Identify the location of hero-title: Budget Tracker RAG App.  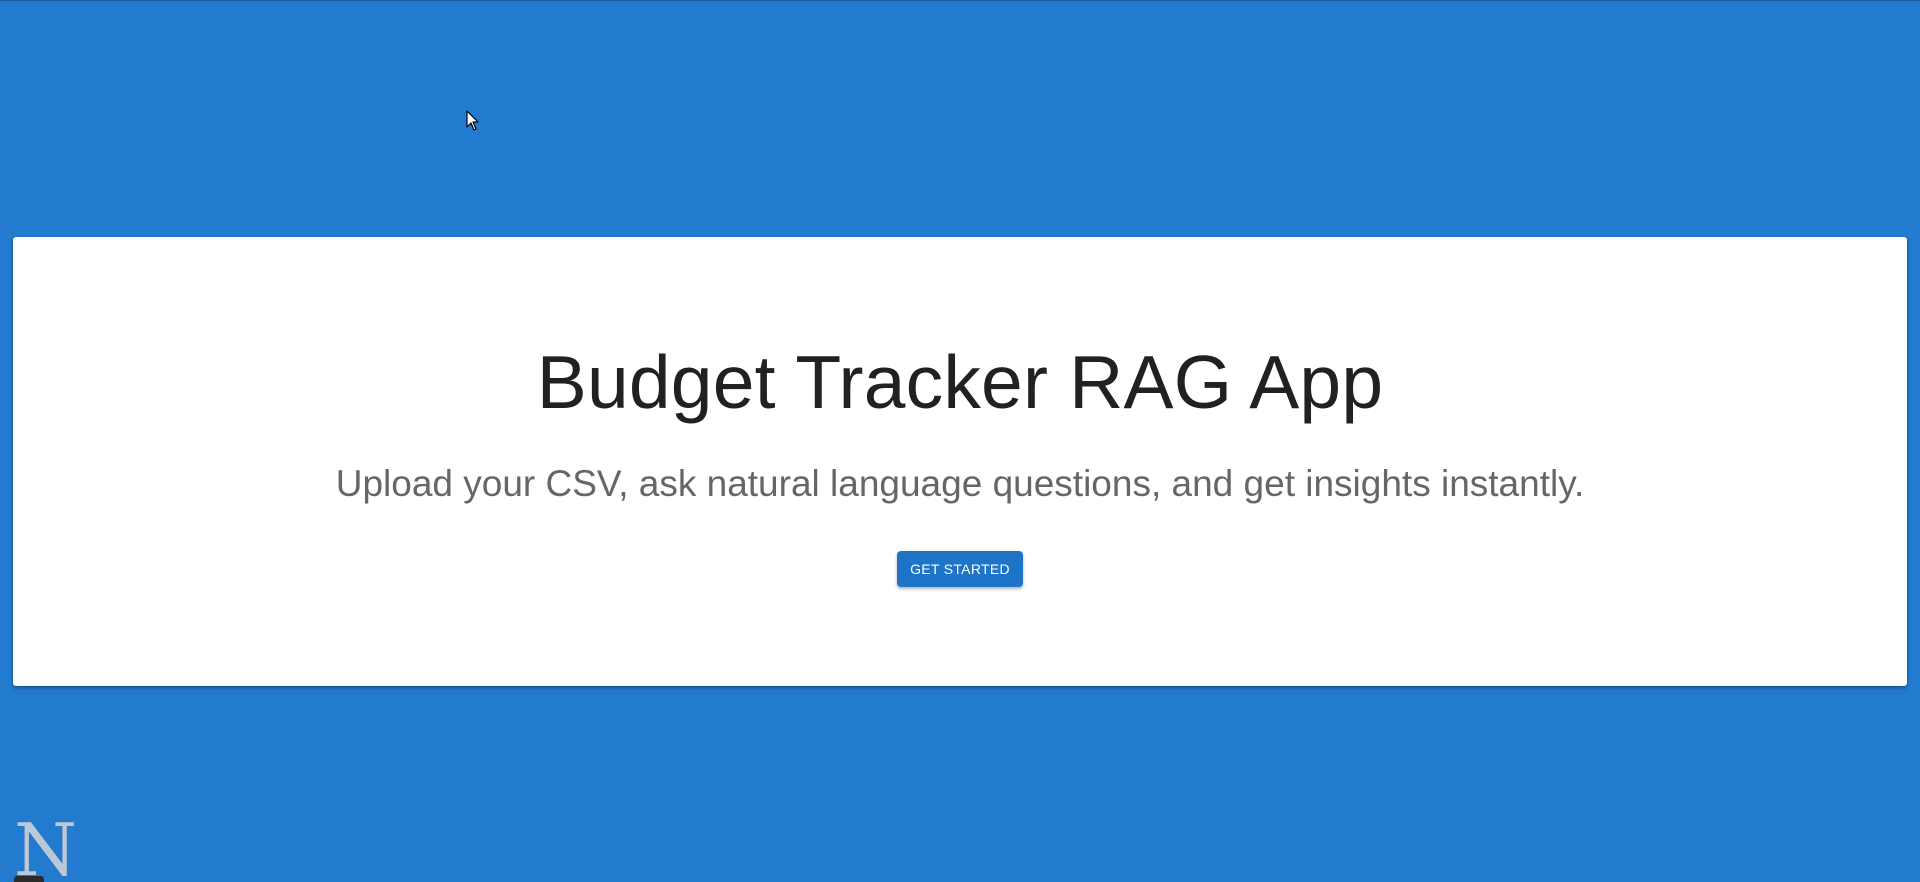
(960, 382).